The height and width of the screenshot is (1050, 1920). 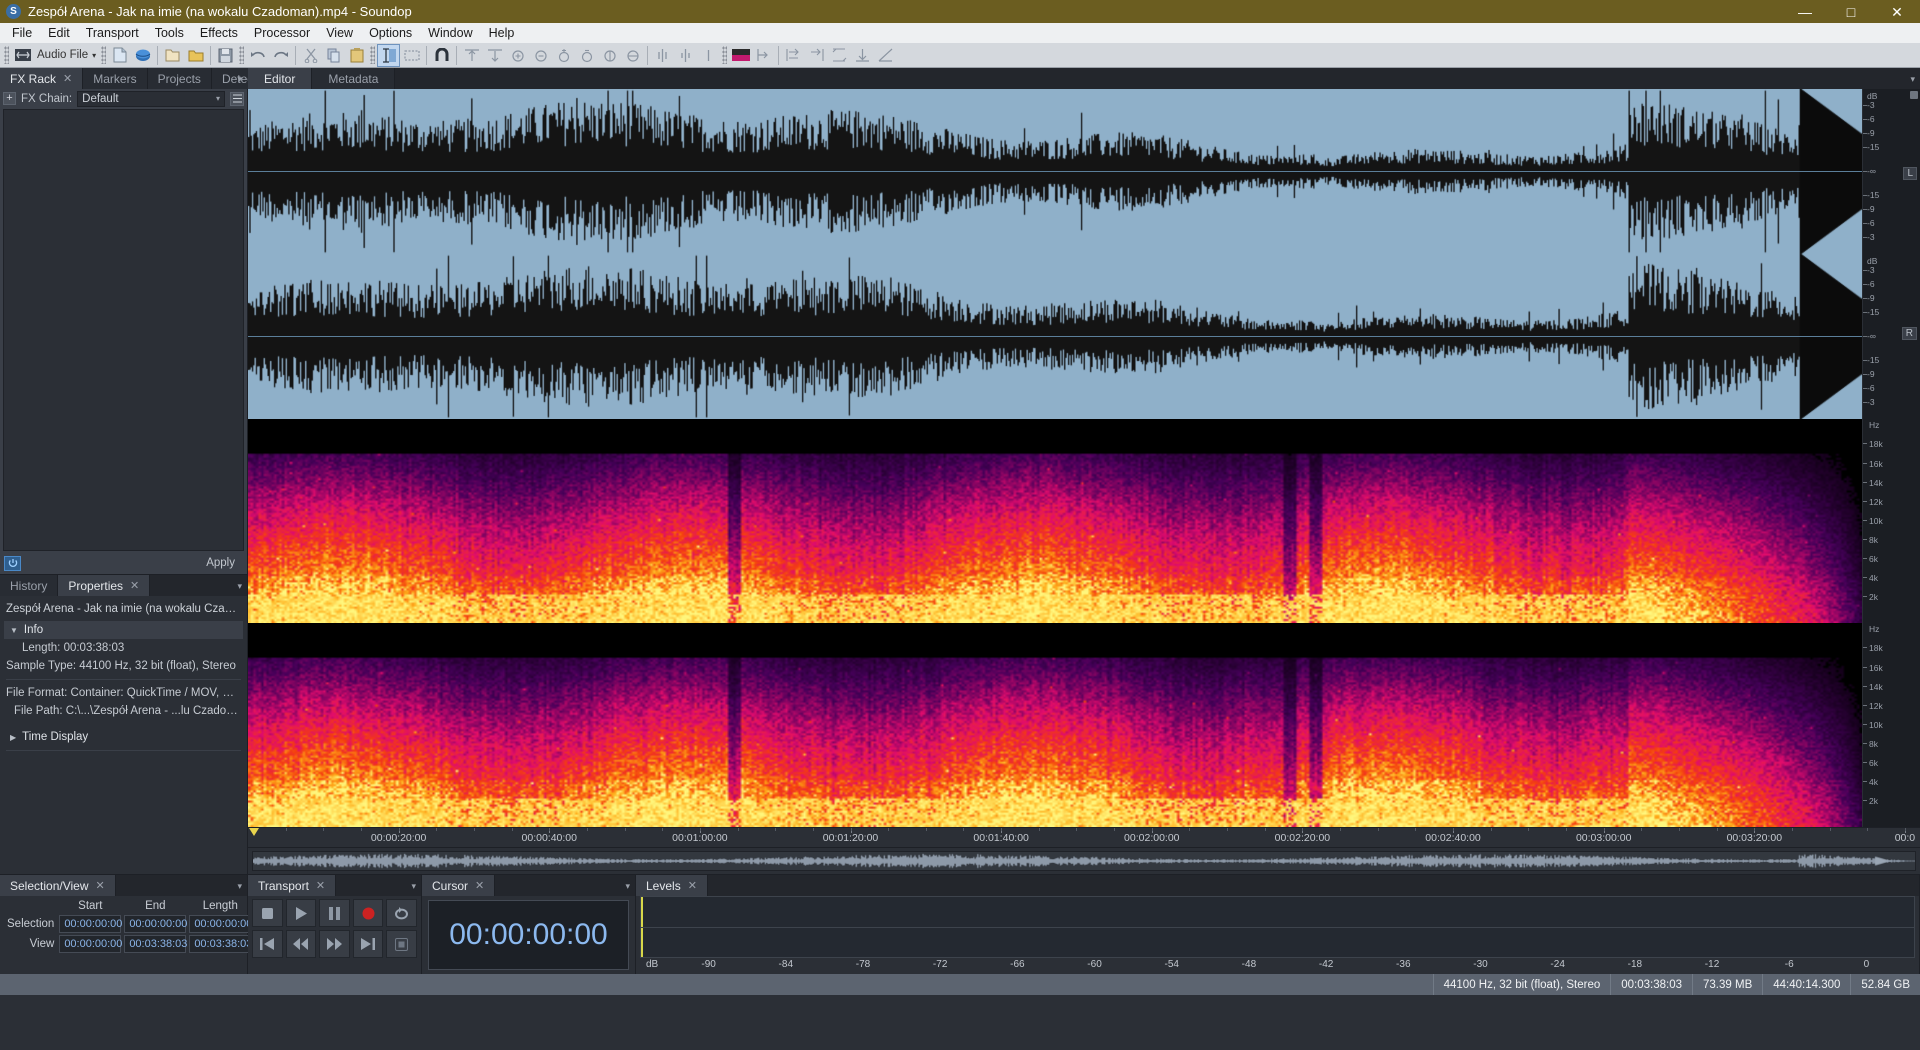 What do you see at coordinates (172, 55) in the screenshot?
I see `open-file-icon` at bounding box center [172, 55].